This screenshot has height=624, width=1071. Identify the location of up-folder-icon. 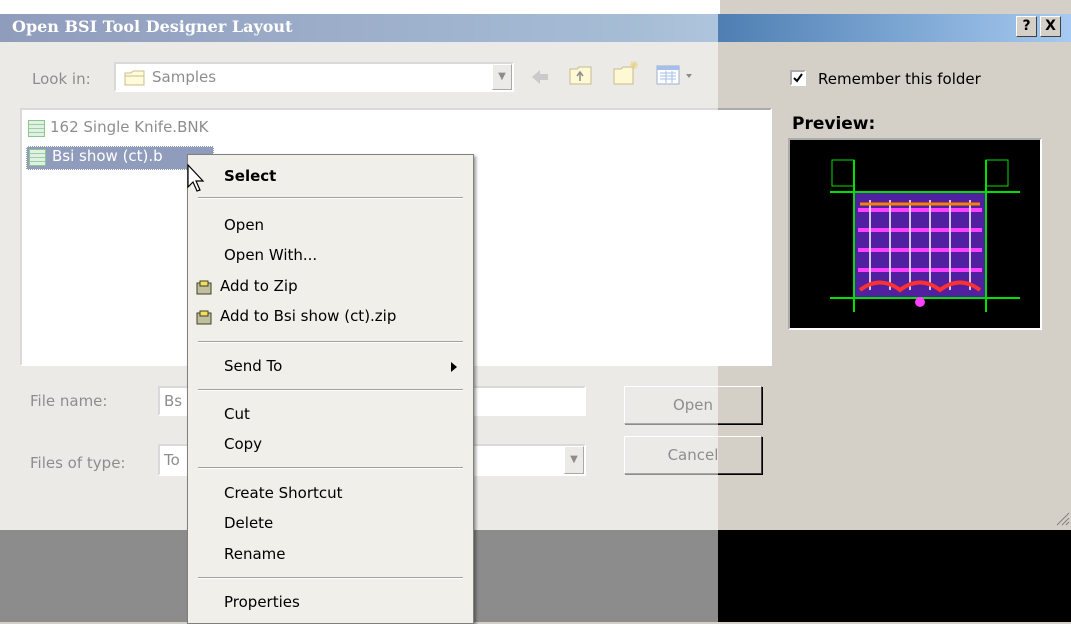
(581, 75).